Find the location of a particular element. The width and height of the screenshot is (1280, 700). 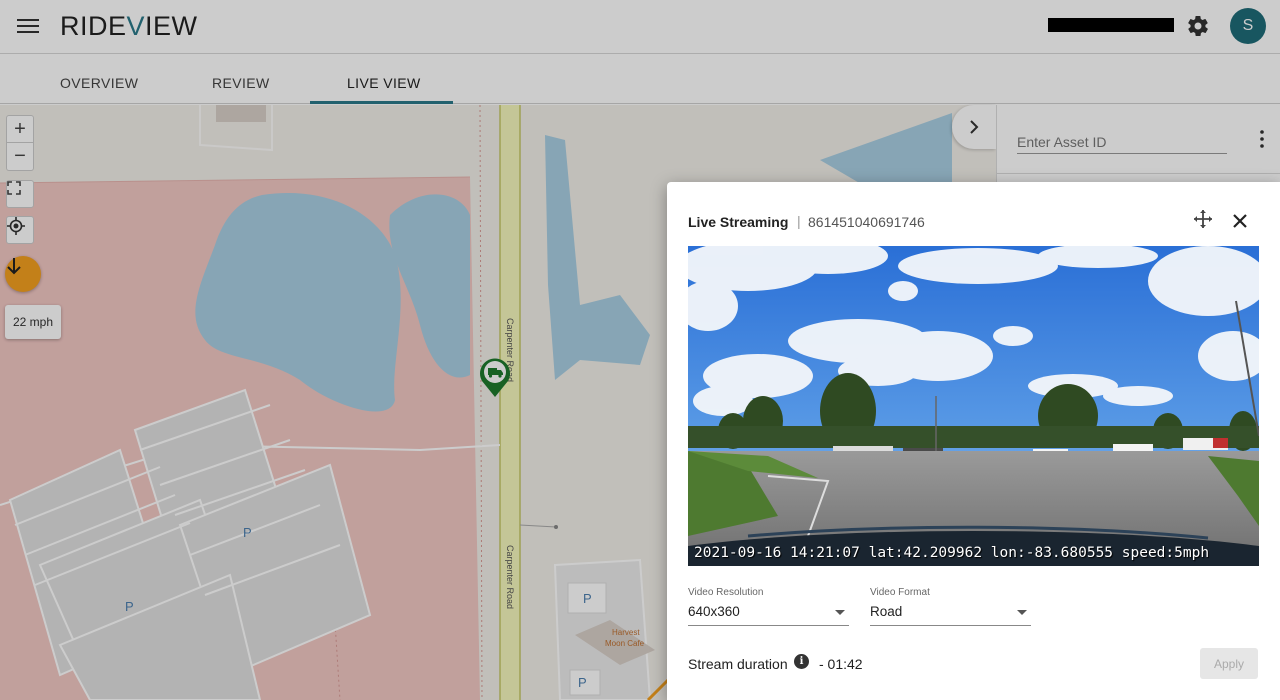

avatar: S is located at coordinates (1248, 26).